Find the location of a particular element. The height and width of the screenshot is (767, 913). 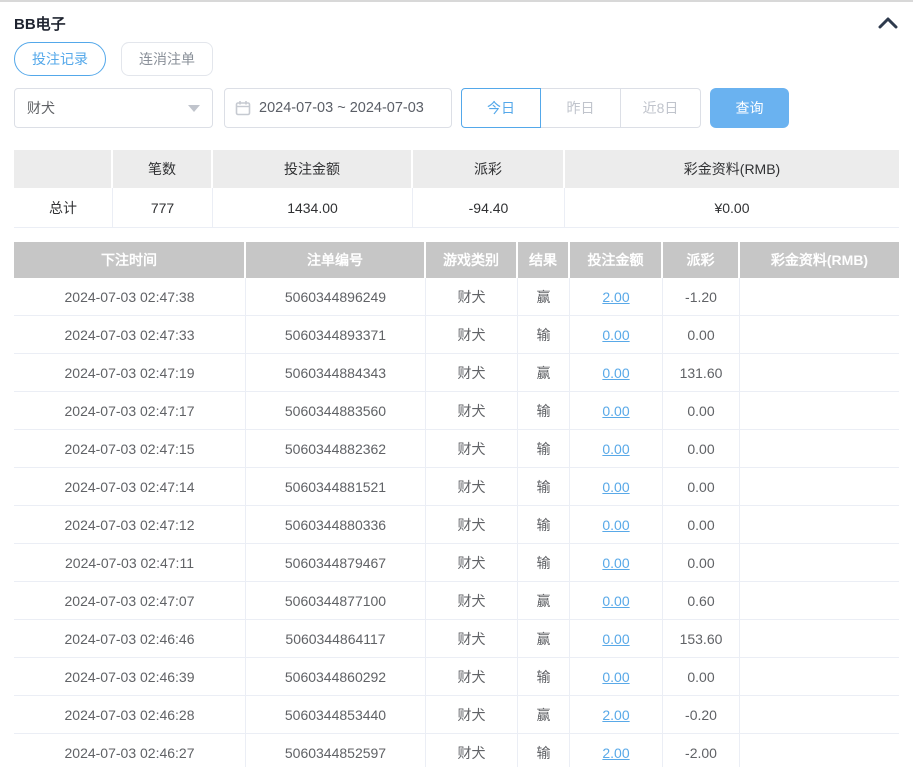

header-bet-amount: 投注金额 is located at coordinates (616, 260).